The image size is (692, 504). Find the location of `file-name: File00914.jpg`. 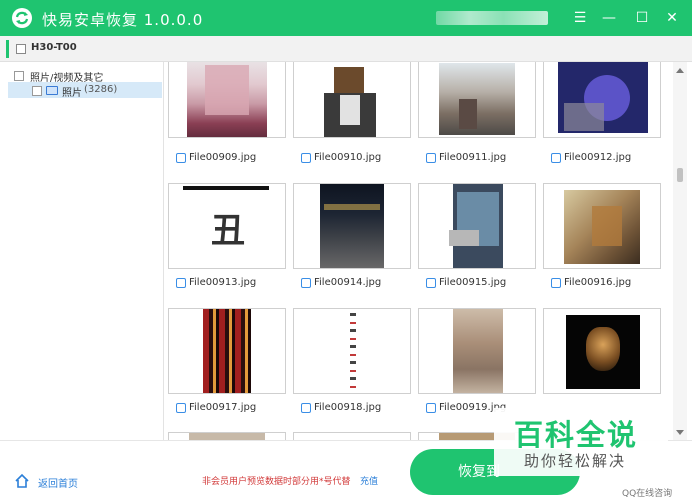

file-name: File00914.jpg is located at coordinates (348, 282).